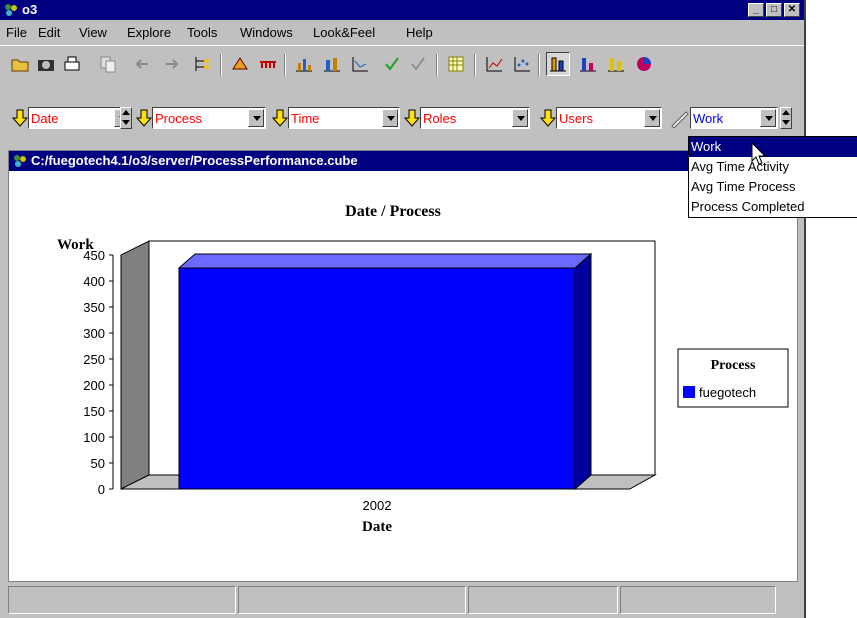 The image size is (857, 618). What do you see at coordinates (16, 32) in the screenshot?
I see `menu-file: File` at bounding box center [16, 32].